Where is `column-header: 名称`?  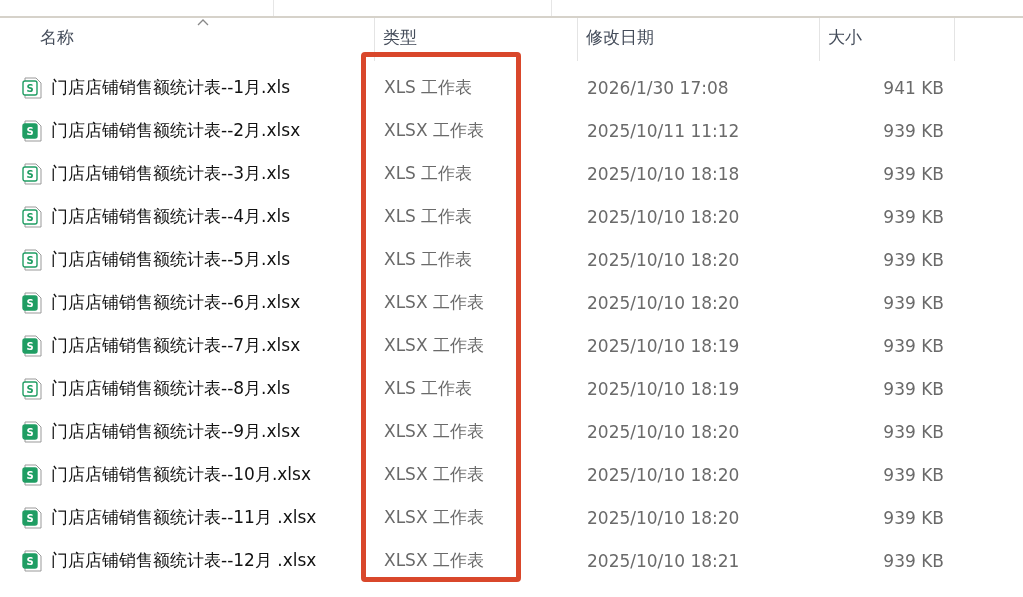
column-header: 名称 is located at coordinates (57, 37).